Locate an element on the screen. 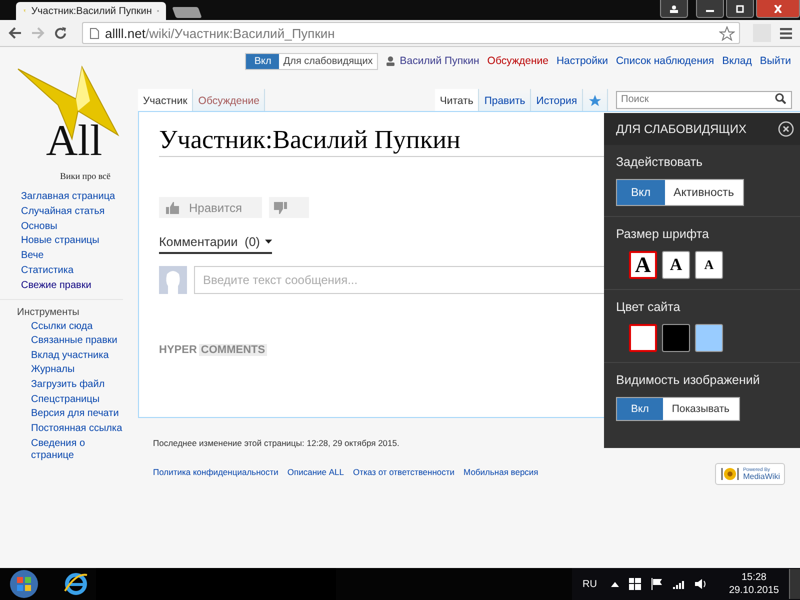 This screenshot has height=600, width=800. reload-icon is located at coordinates (60, 33).